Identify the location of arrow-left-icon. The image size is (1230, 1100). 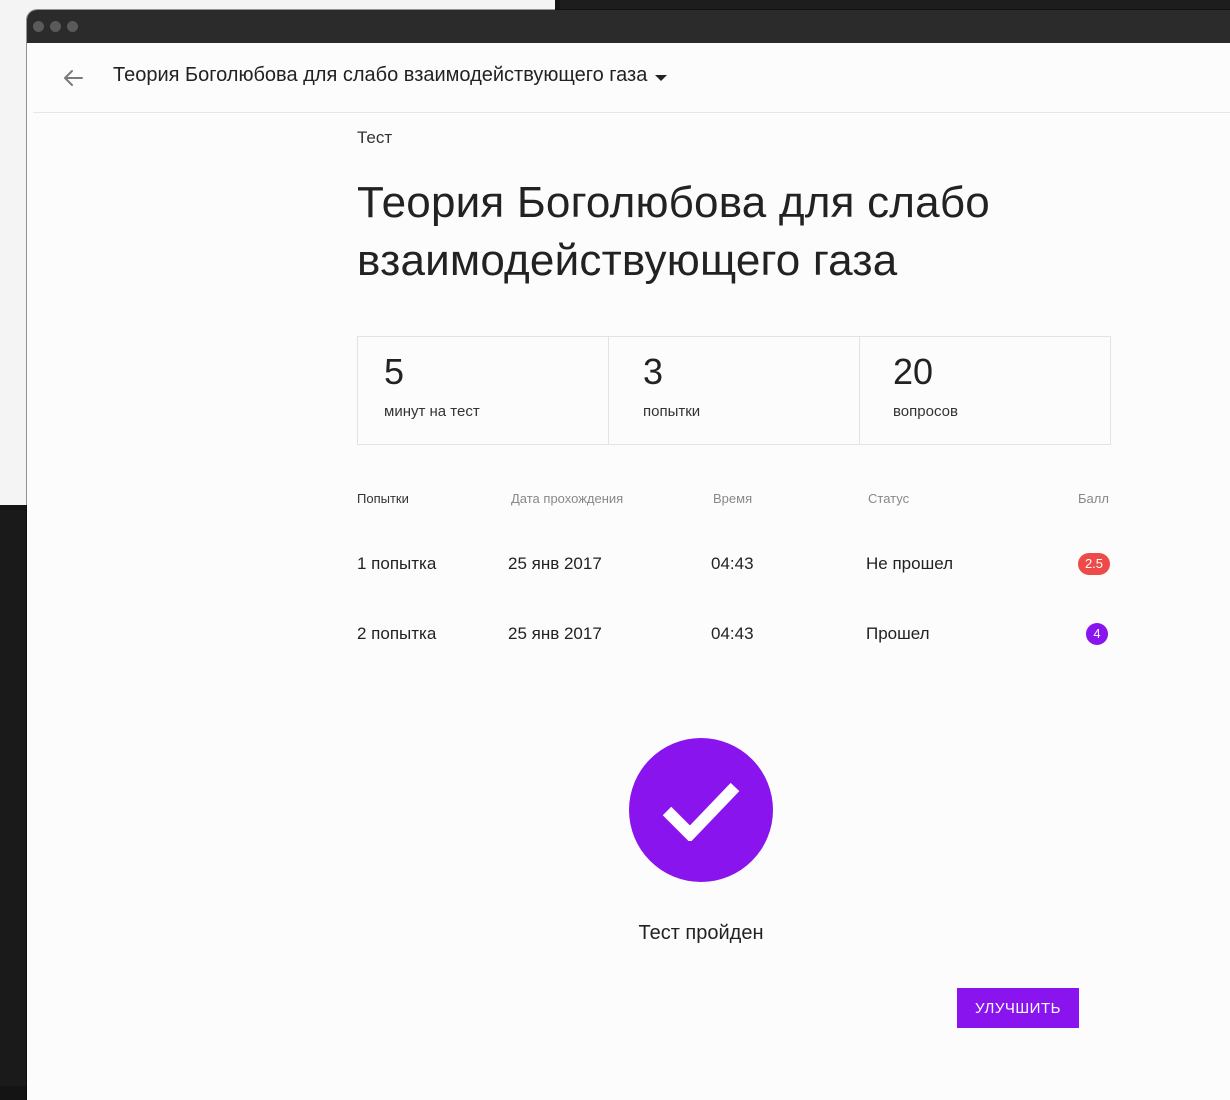
(73, 78).